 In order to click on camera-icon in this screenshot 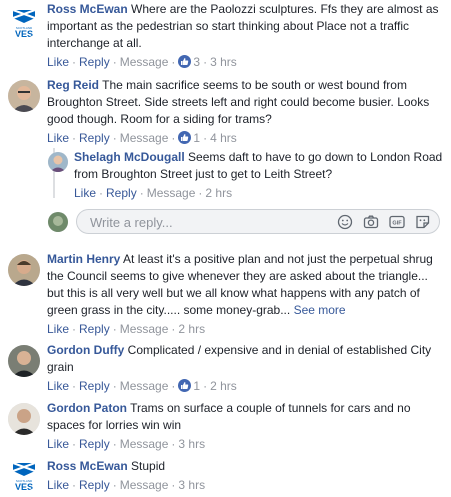, I will do `click(371, 222)`.